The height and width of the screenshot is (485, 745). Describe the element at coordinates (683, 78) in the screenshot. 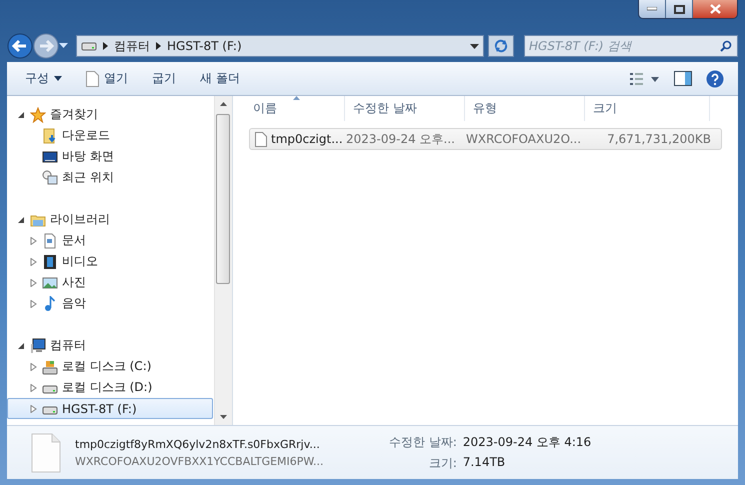

I see `preview-pane-icon` at that location.